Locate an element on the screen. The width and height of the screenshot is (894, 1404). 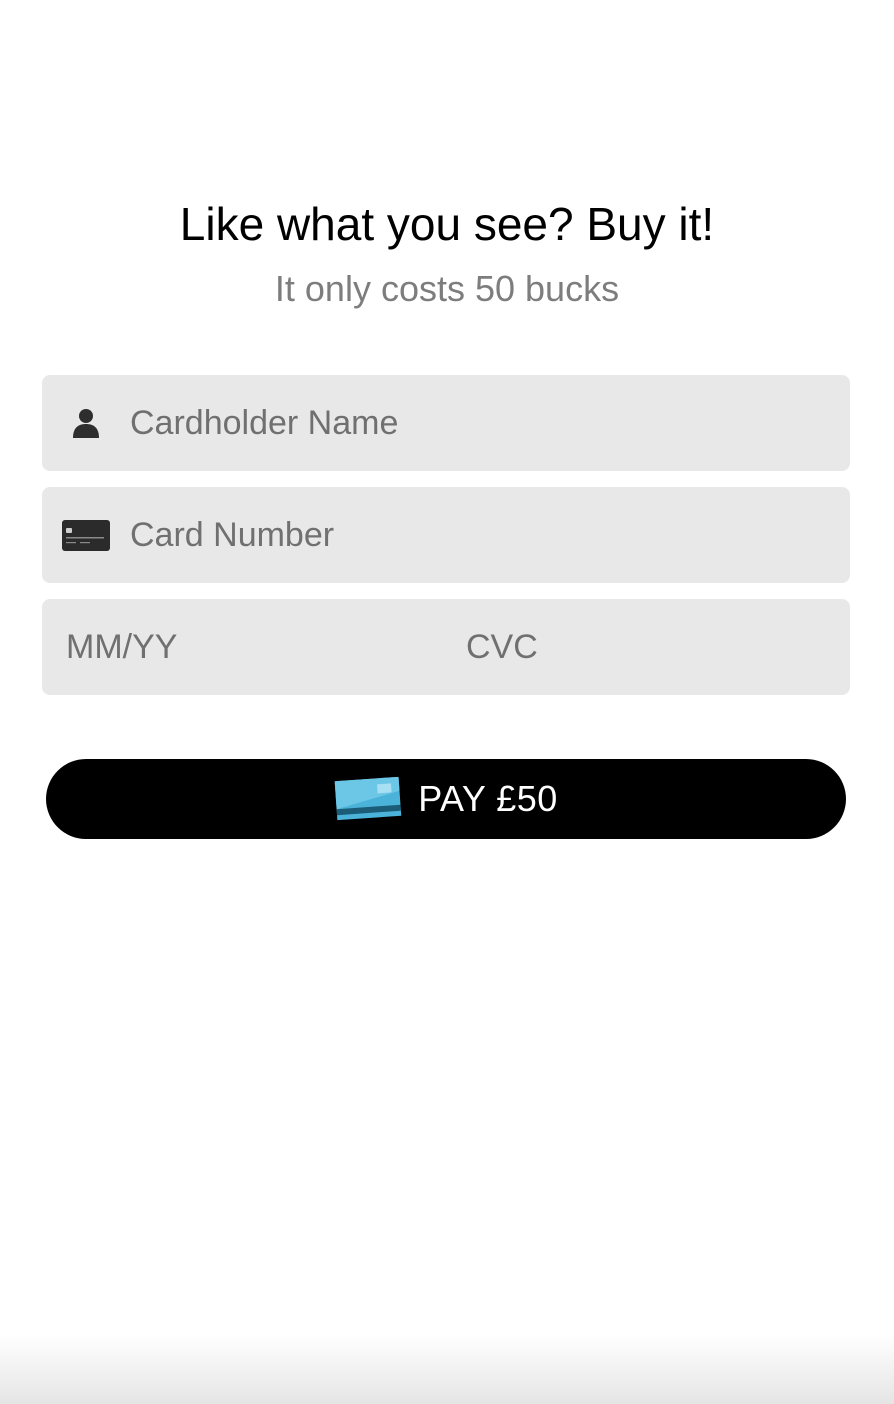
cardholder-name-field is located at coordinates (446, 423).